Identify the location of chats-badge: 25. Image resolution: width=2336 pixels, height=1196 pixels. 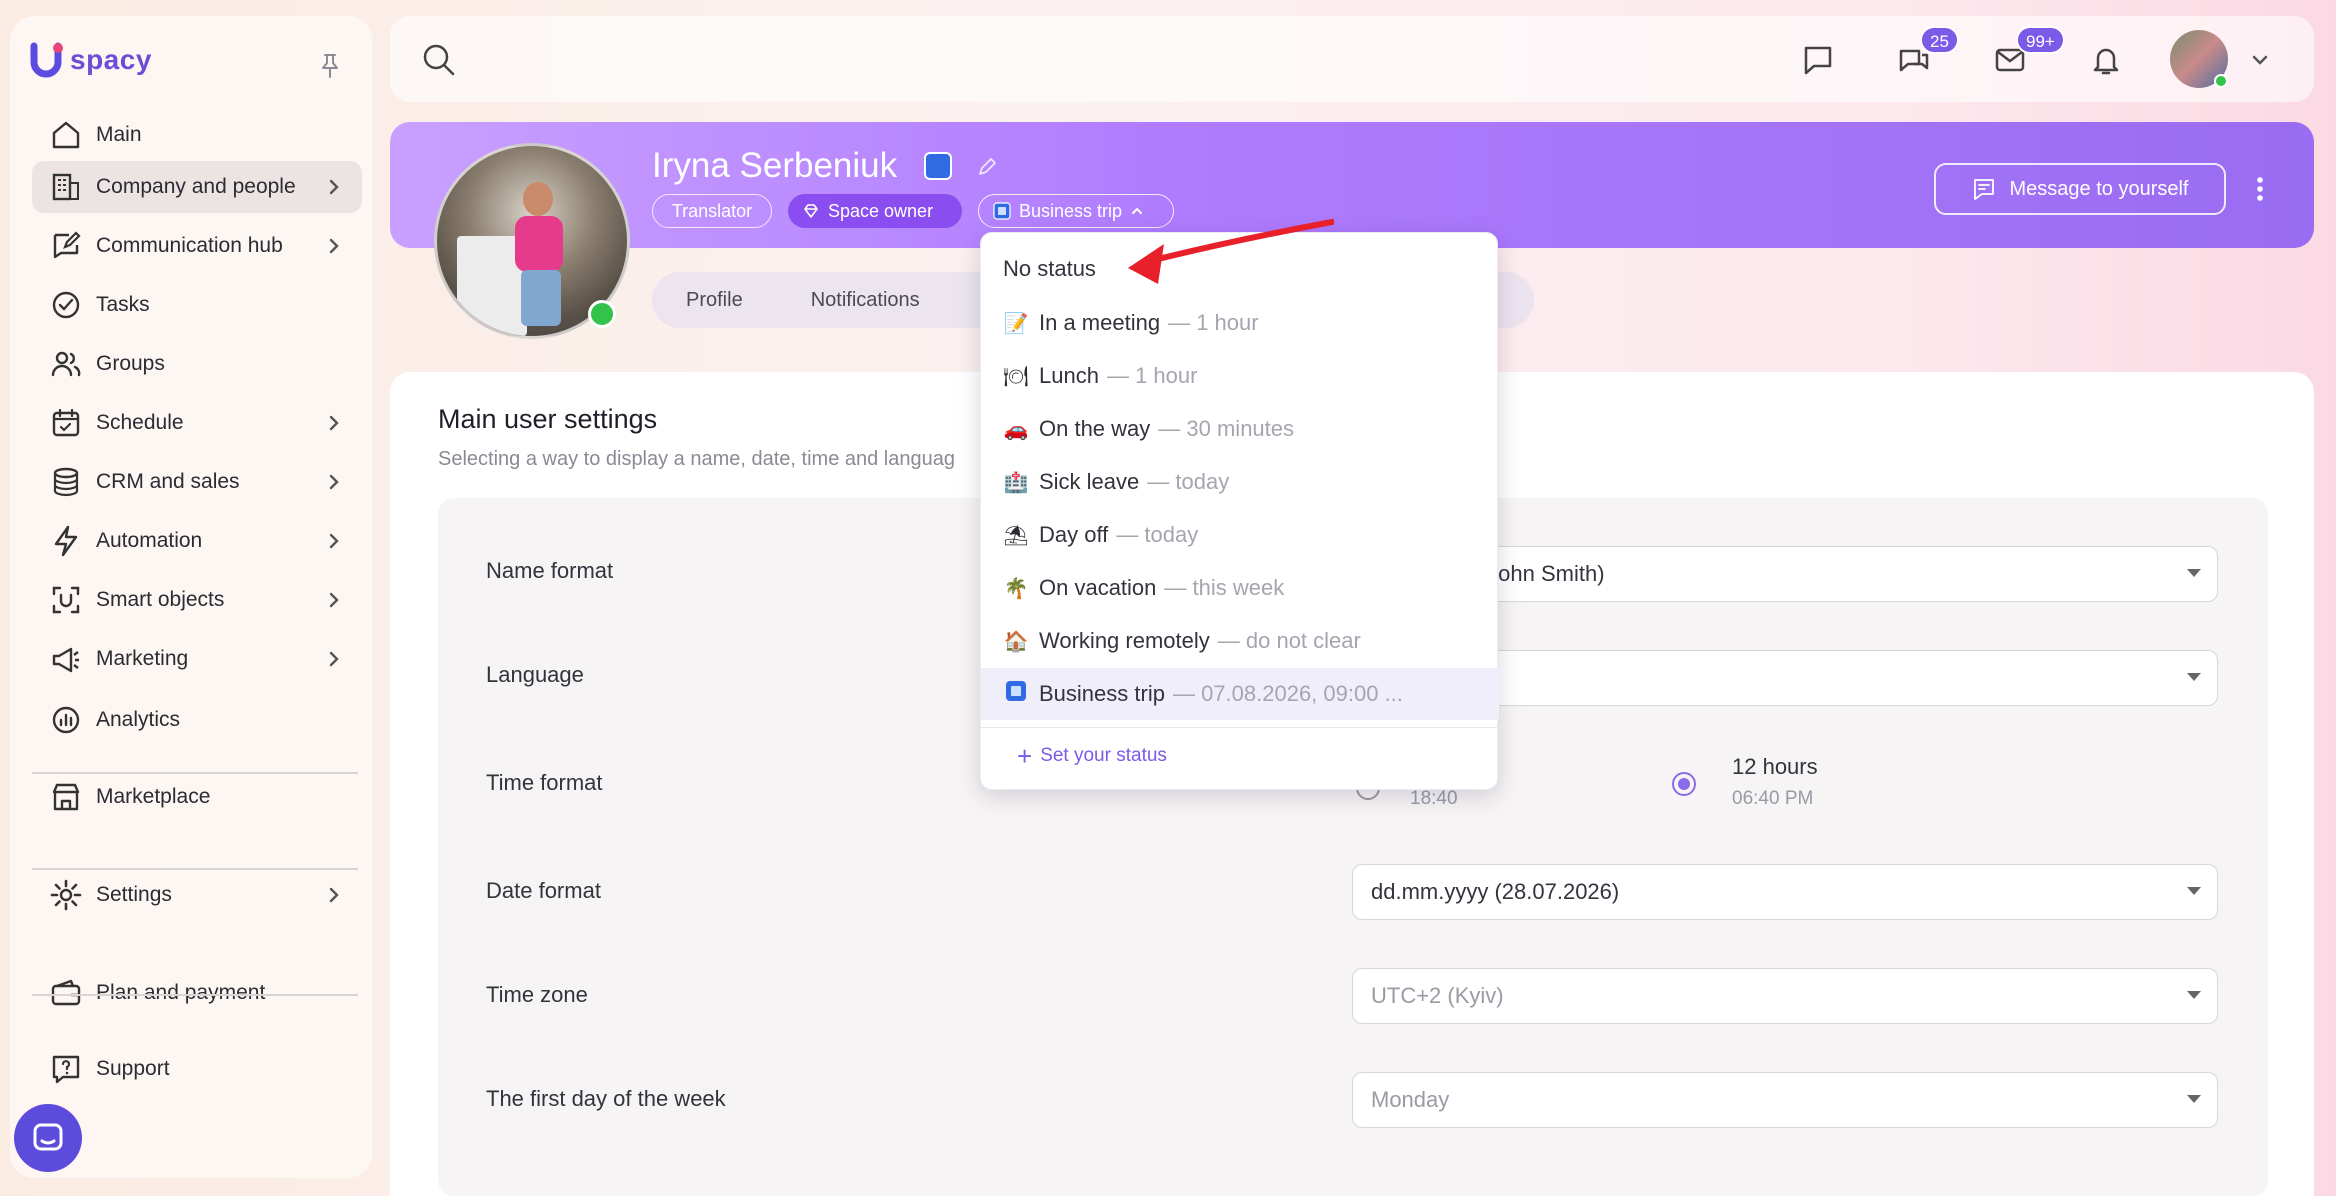
(1939, 40).